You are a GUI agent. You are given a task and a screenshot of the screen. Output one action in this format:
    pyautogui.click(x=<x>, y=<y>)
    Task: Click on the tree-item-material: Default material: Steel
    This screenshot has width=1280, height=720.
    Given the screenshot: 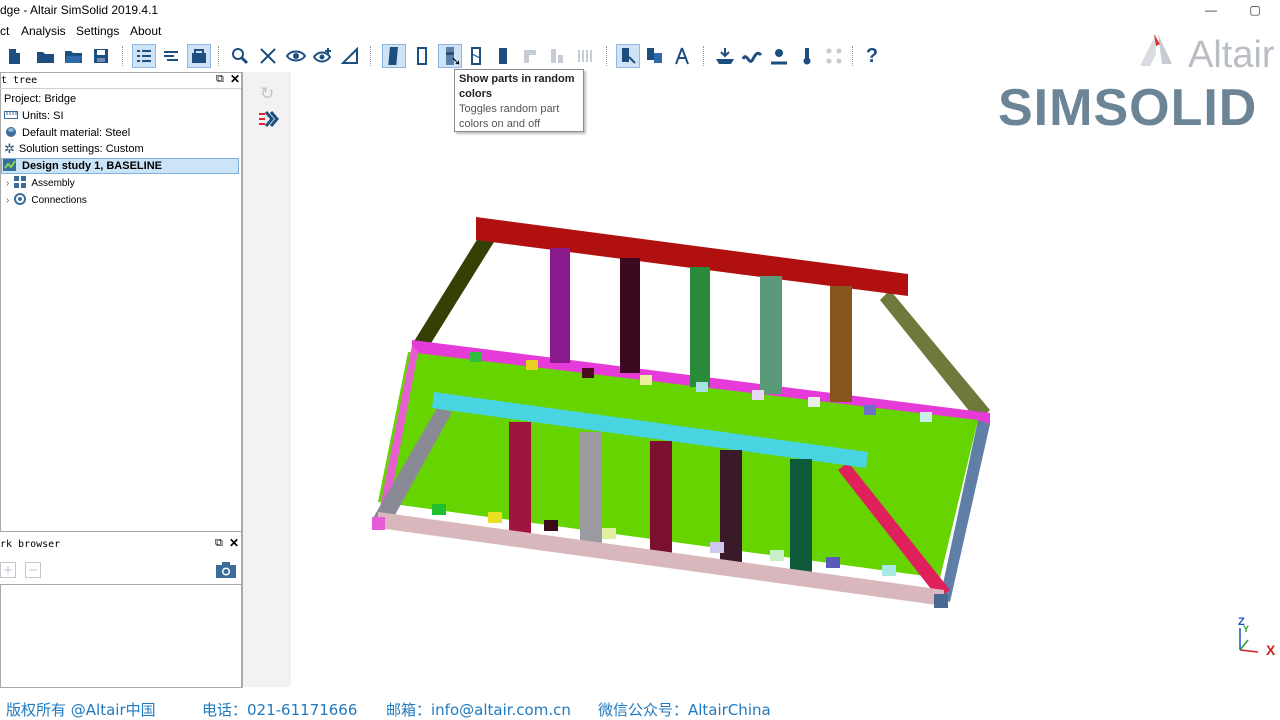 What is the action you would take?
    pyautogui.click(x=67, y=133)
    